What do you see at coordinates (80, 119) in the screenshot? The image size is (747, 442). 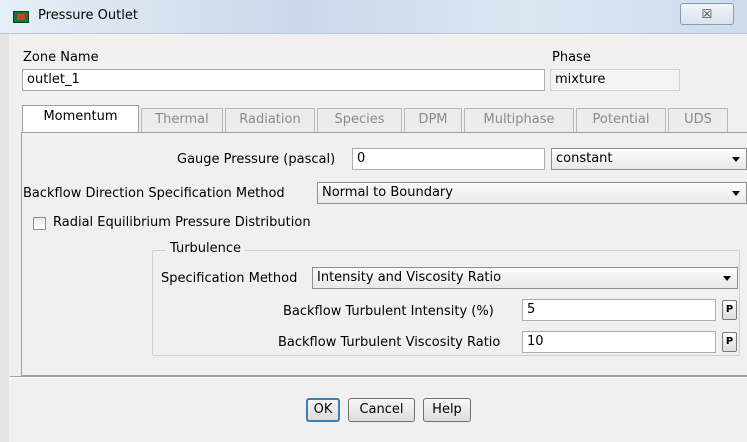 I see `tab-momentum: Momentum` at bounding box center [80, 119].